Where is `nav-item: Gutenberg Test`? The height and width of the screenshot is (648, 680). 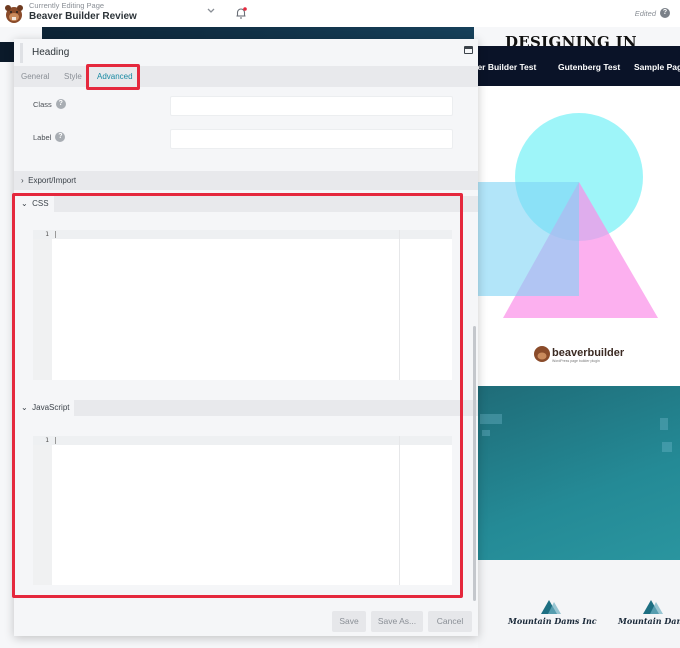
nav-item: Gutenberg Test is located at coordinates (589, 67).